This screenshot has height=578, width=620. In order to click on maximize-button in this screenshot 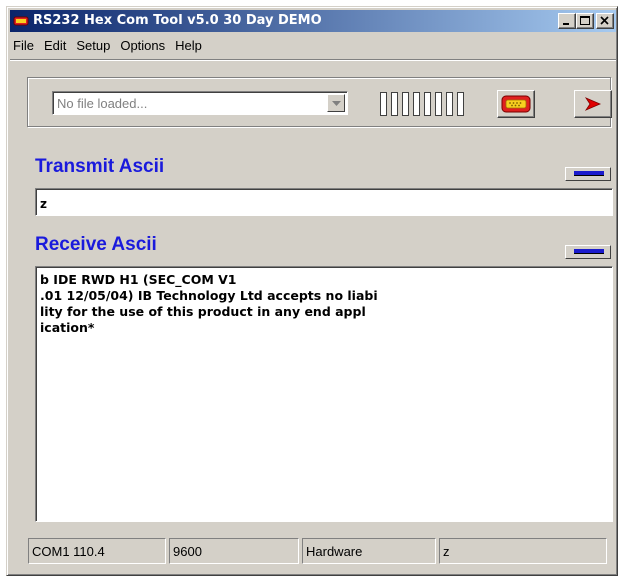, I will do `click(585, 21)`.